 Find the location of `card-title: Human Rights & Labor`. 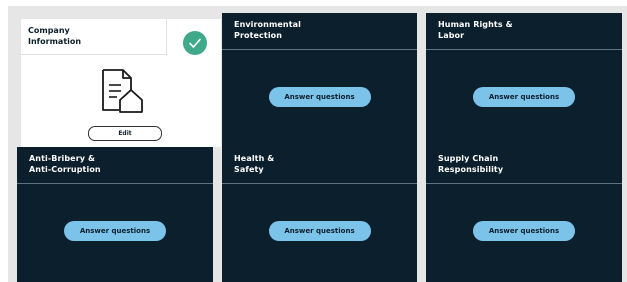

card-title: Human Rights & Labor is located at coordinates (475, 30).